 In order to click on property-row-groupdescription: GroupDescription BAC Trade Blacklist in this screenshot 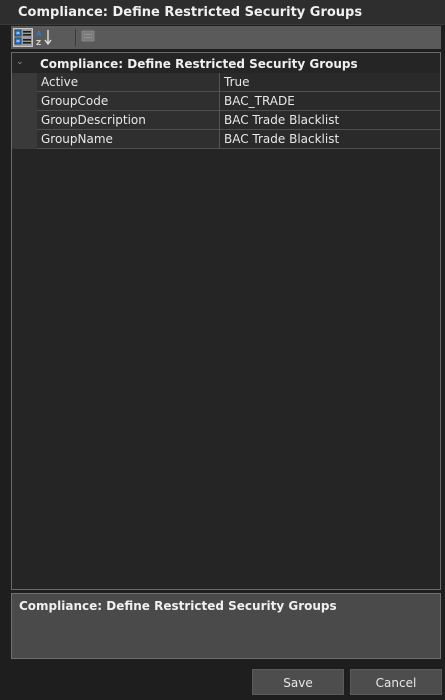, I will do `click(238, 120)`.